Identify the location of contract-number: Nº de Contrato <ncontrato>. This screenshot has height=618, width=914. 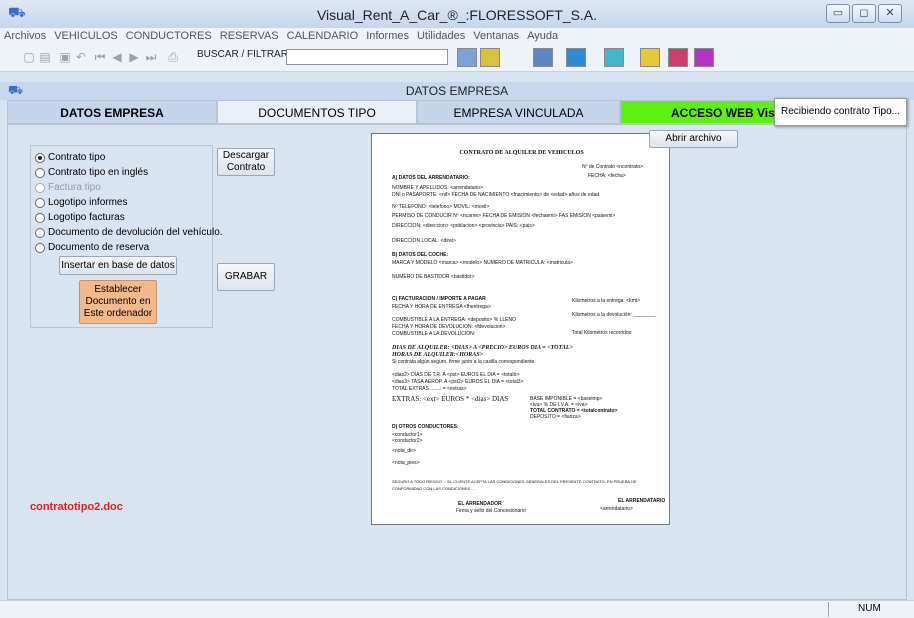
(613, 167).